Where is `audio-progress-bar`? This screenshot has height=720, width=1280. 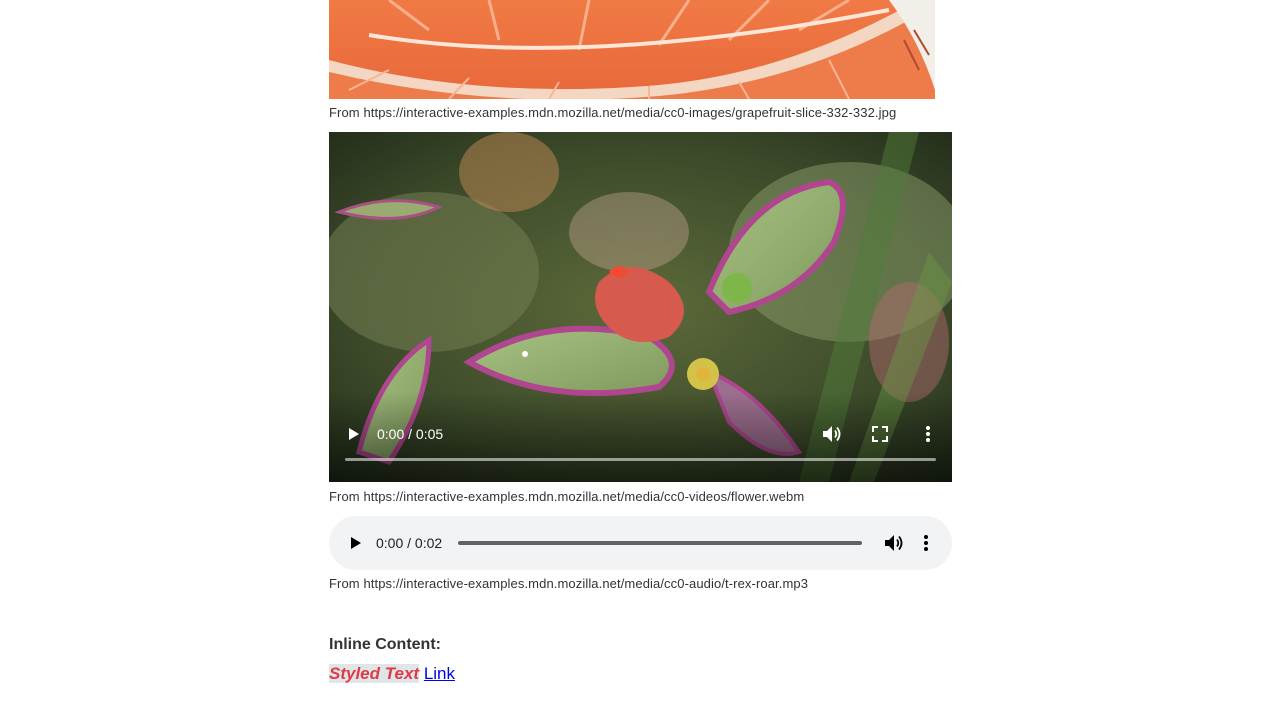
audio-progress-bar is located at coordinates (660, 543).